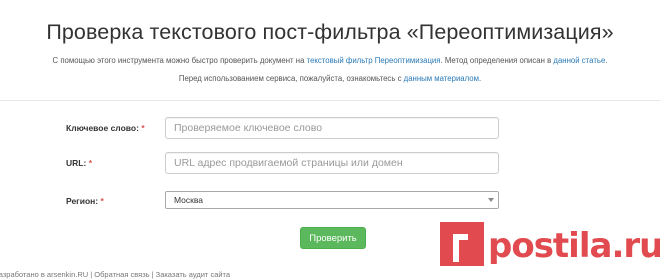  I want to click on region-value: Москва, so click(189, 200).